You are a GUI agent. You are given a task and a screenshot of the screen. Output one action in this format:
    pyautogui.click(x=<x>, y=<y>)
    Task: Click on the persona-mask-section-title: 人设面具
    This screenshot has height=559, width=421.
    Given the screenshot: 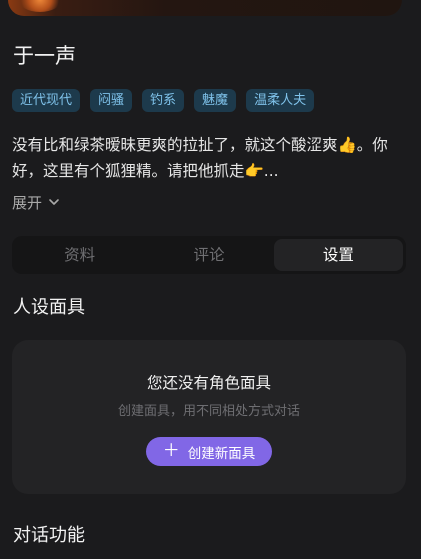 What is the action you would take?
    pyautogui.click(x=49, y=307)
    